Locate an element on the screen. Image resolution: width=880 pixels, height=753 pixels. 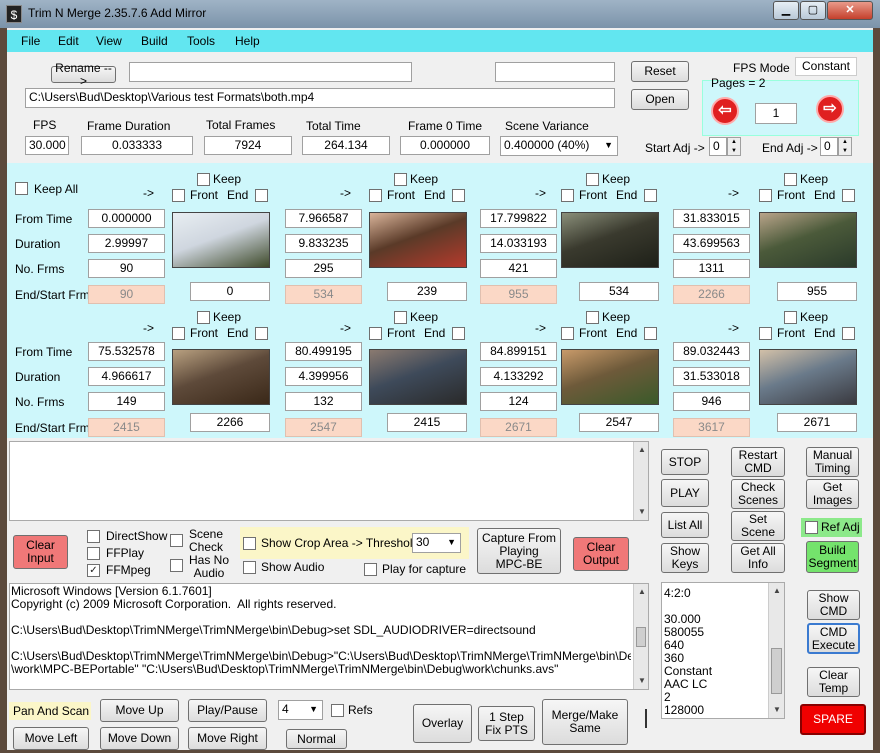
console-scrollbar: ▲ ▼ is located at coordinates (640, 636).